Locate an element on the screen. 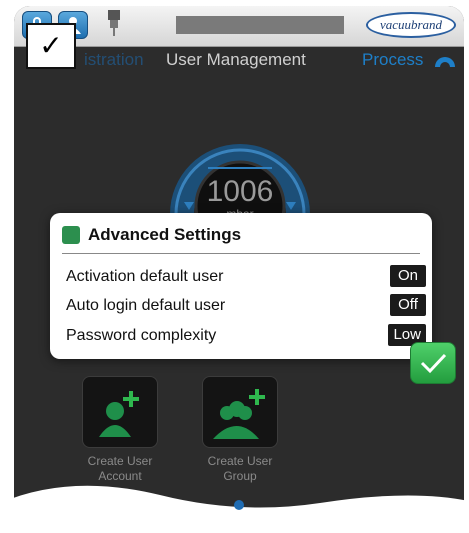  tab-user-management: User Management is located at coordinates (236, 60).